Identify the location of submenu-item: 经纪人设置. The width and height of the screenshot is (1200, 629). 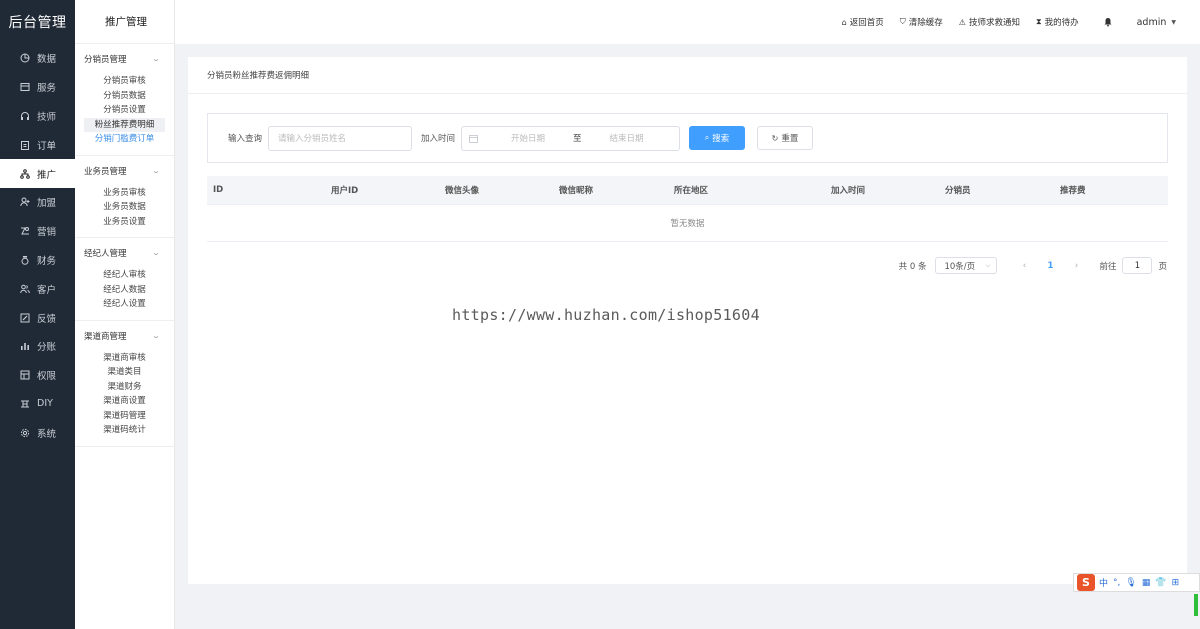
(124, 304).